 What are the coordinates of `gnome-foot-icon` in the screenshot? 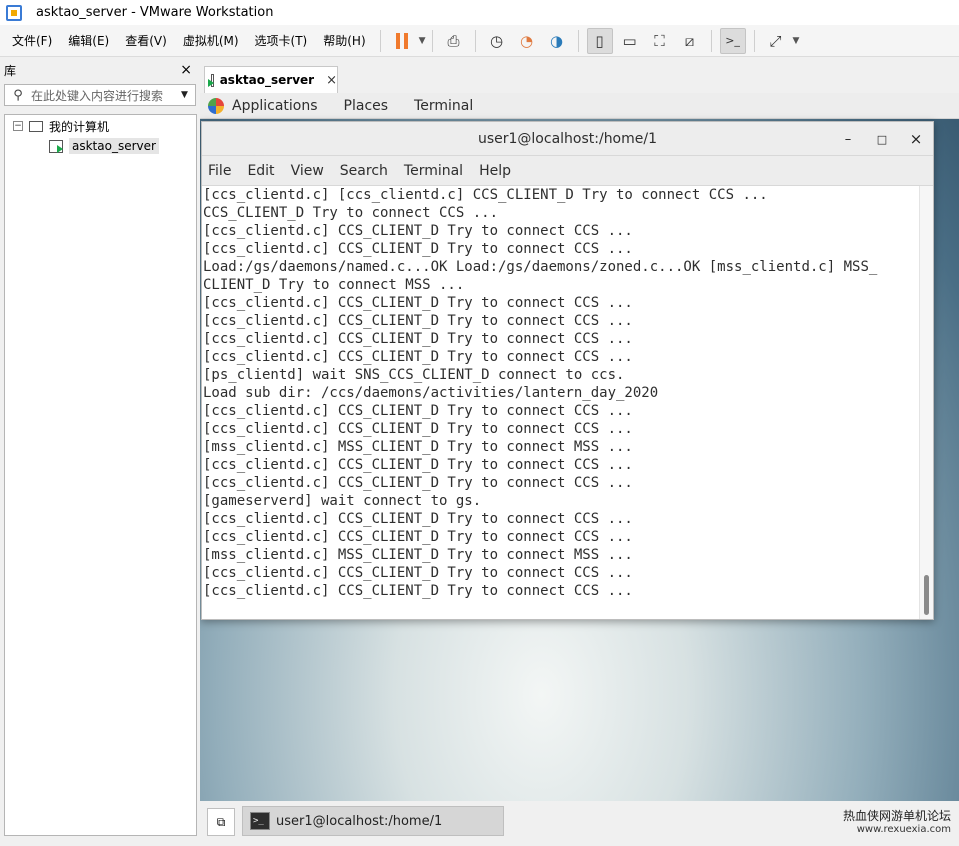 It's located at (216, 105).